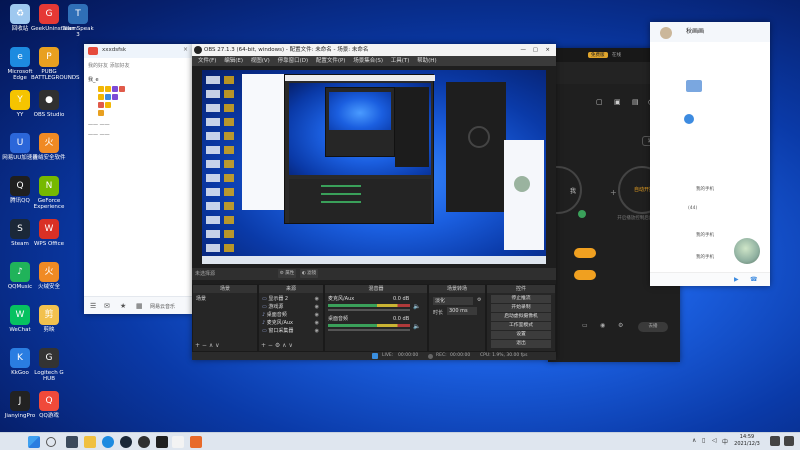 The image size is (800, 450). What do you see at coordinates (617, 102) in the screenshot?
I see `box-icon: ▣` at bounding box center [617, 102].